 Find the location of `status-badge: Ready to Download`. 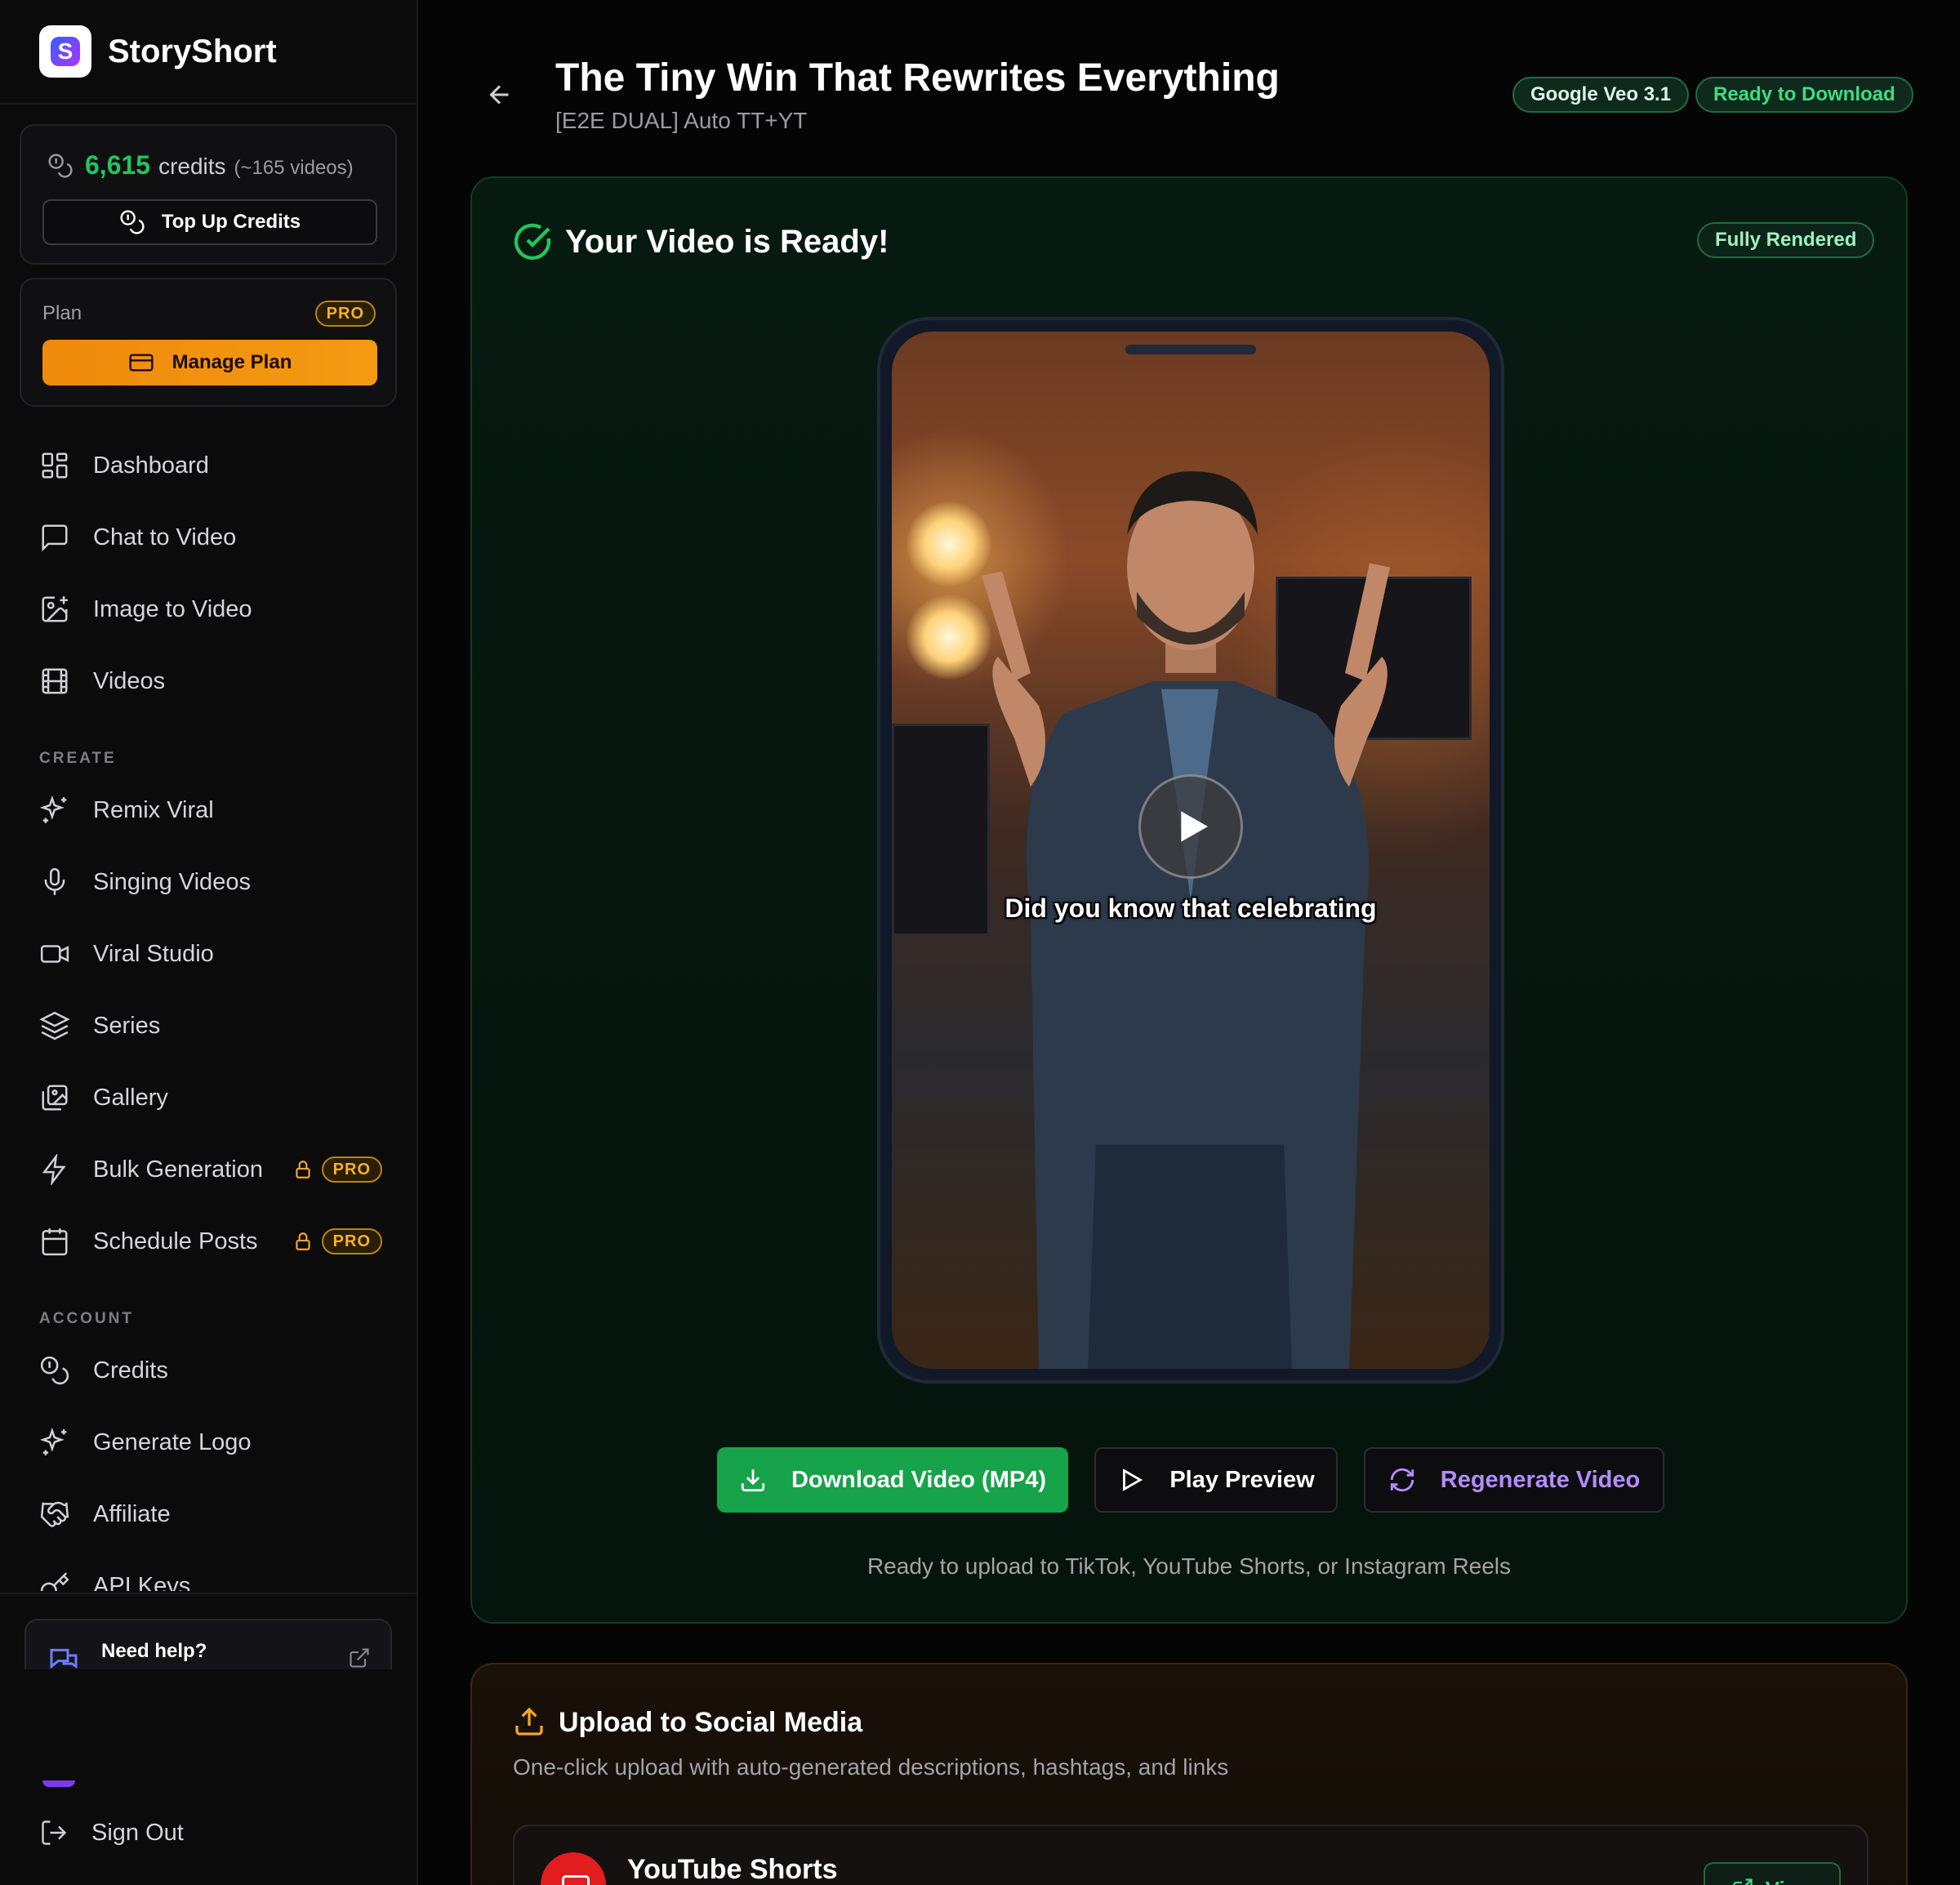

status-badge: Ready to Download is located at coordinates (1804, 95).